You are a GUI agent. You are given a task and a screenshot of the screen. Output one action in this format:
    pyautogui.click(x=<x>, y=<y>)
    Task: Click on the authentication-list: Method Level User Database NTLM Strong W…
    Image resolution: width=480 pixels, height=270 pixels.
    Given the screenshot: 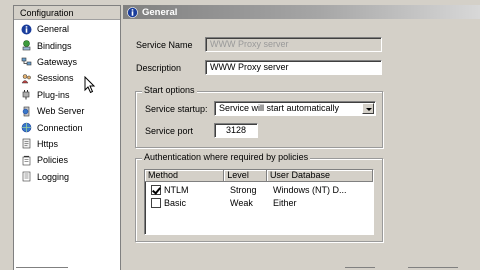 What is the action you would take?
    pyautogui.click(x=259, y=202)
    